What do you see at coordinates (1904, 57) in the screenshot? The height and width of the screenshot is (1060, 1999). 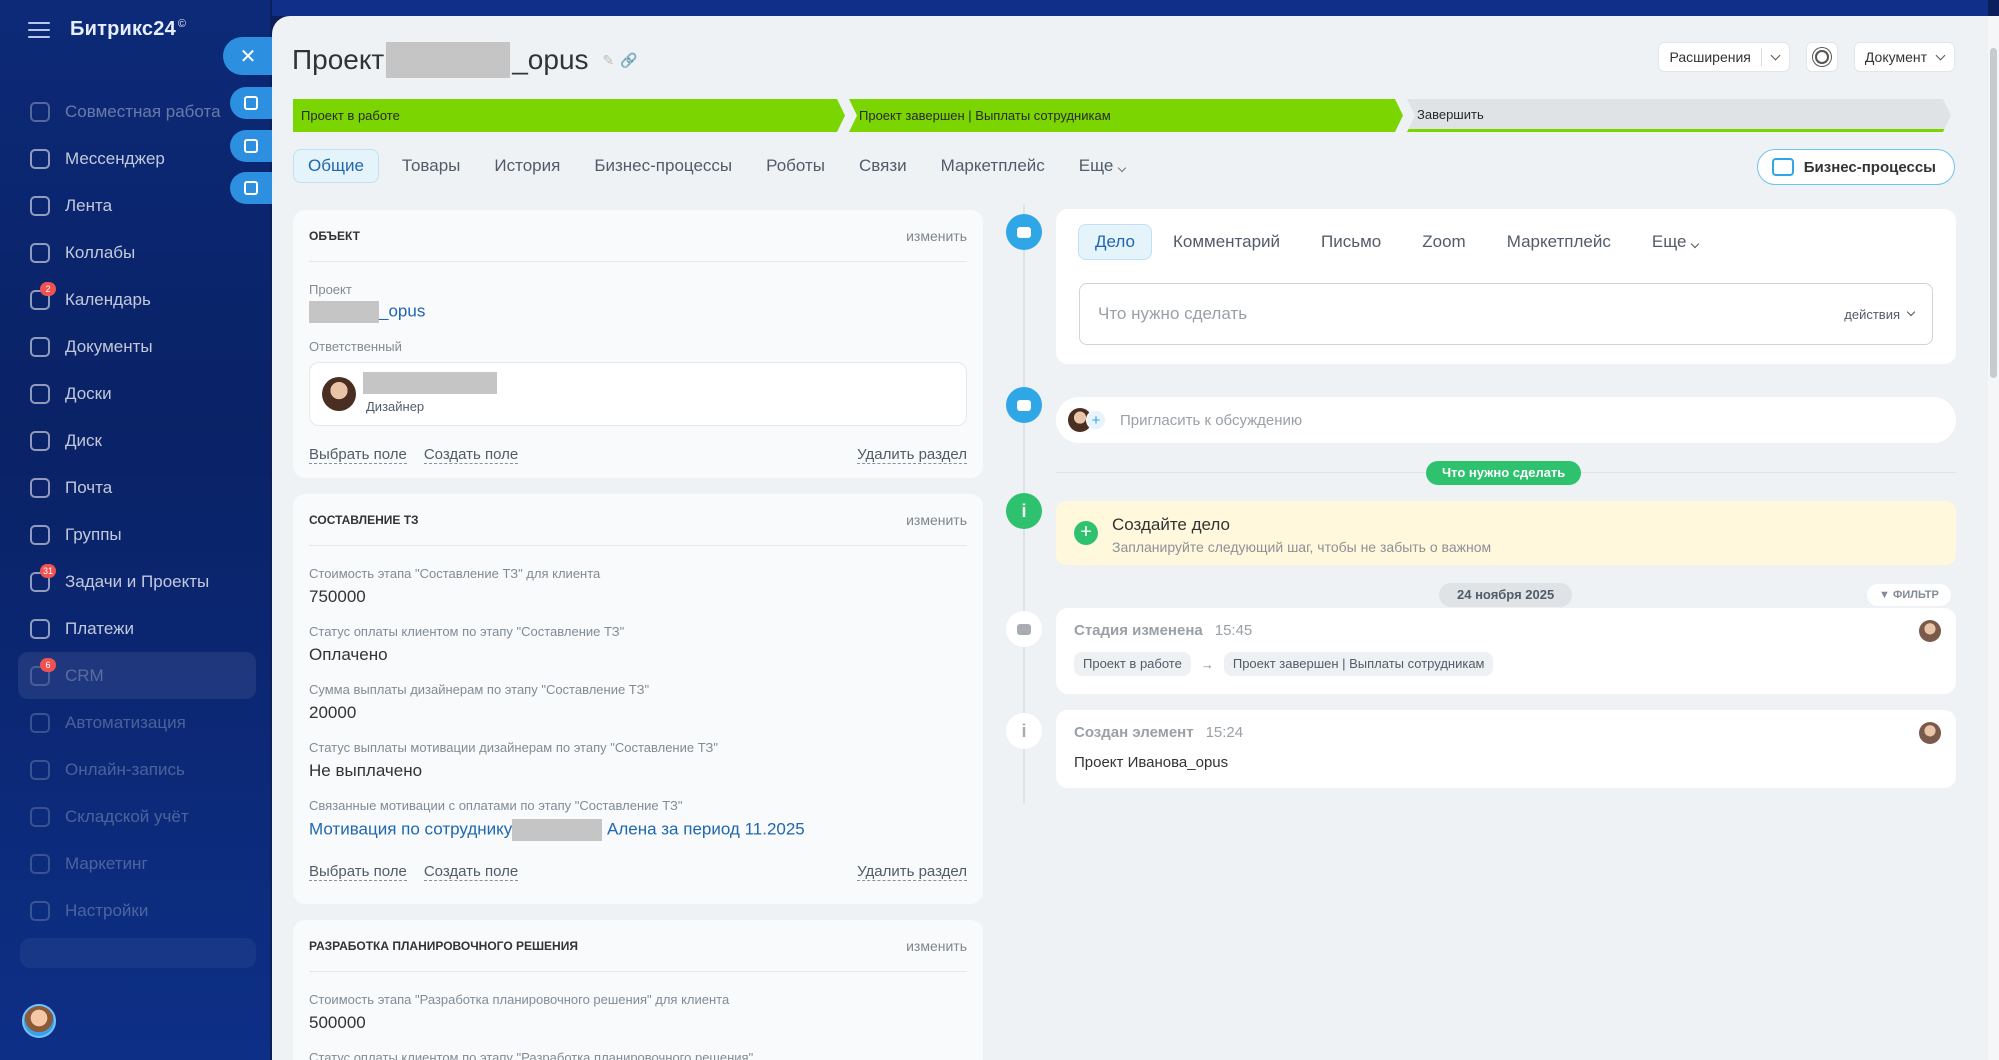 I see `document-button: Документ` at bounding box center [1904, 57].